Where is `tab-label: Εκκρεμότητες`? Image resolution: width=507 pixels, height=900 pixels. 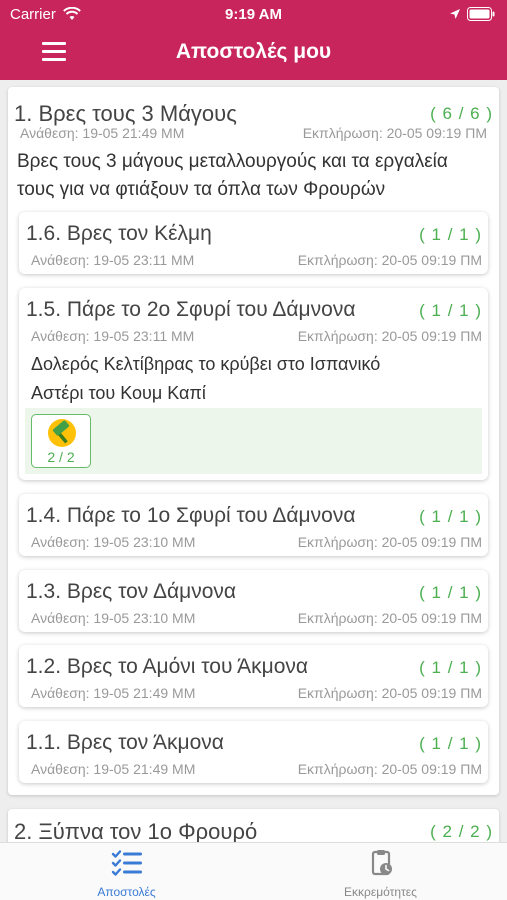 tab-label: Εκκρεμότητες is located at coordinates (380, 892).